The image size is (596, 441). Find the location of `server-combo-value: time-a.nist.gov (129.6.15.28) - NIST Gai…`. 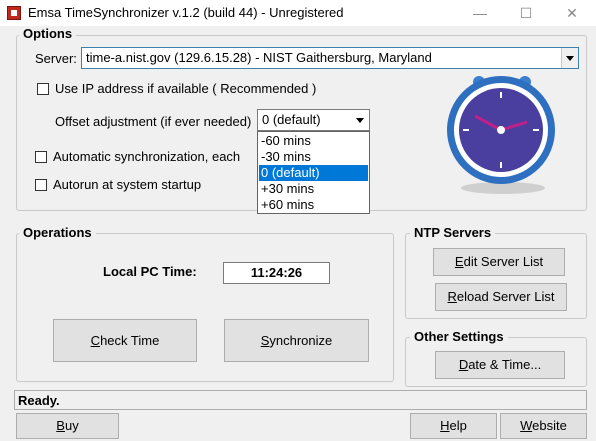

server-combo-value: time-a.nist.gov (129.6.15.28) - NIST Gai… is located at coordinates (259, 57).